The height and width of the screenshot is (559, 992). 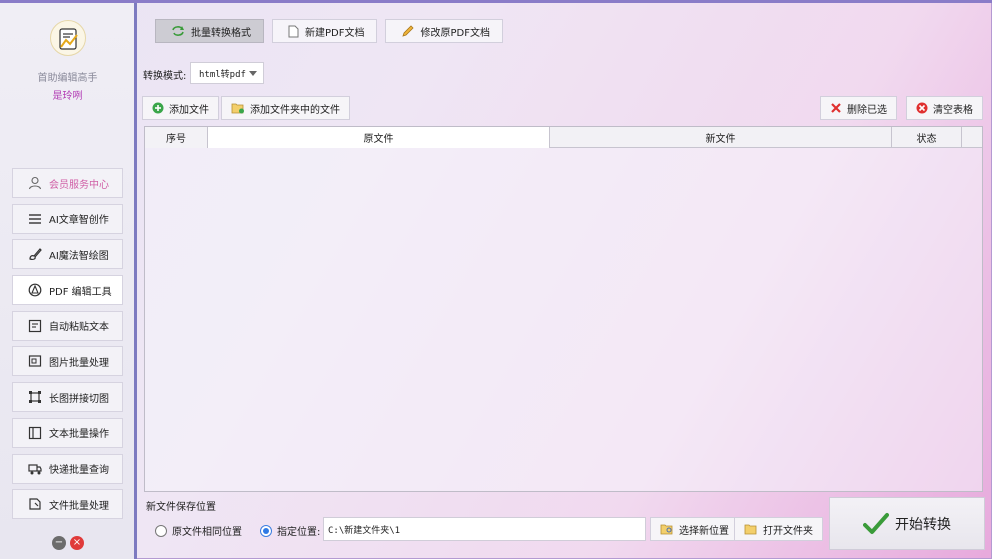 I want to click on sidebar-item-pdf: PDF 编辑工具, so click(x=67, y=290).